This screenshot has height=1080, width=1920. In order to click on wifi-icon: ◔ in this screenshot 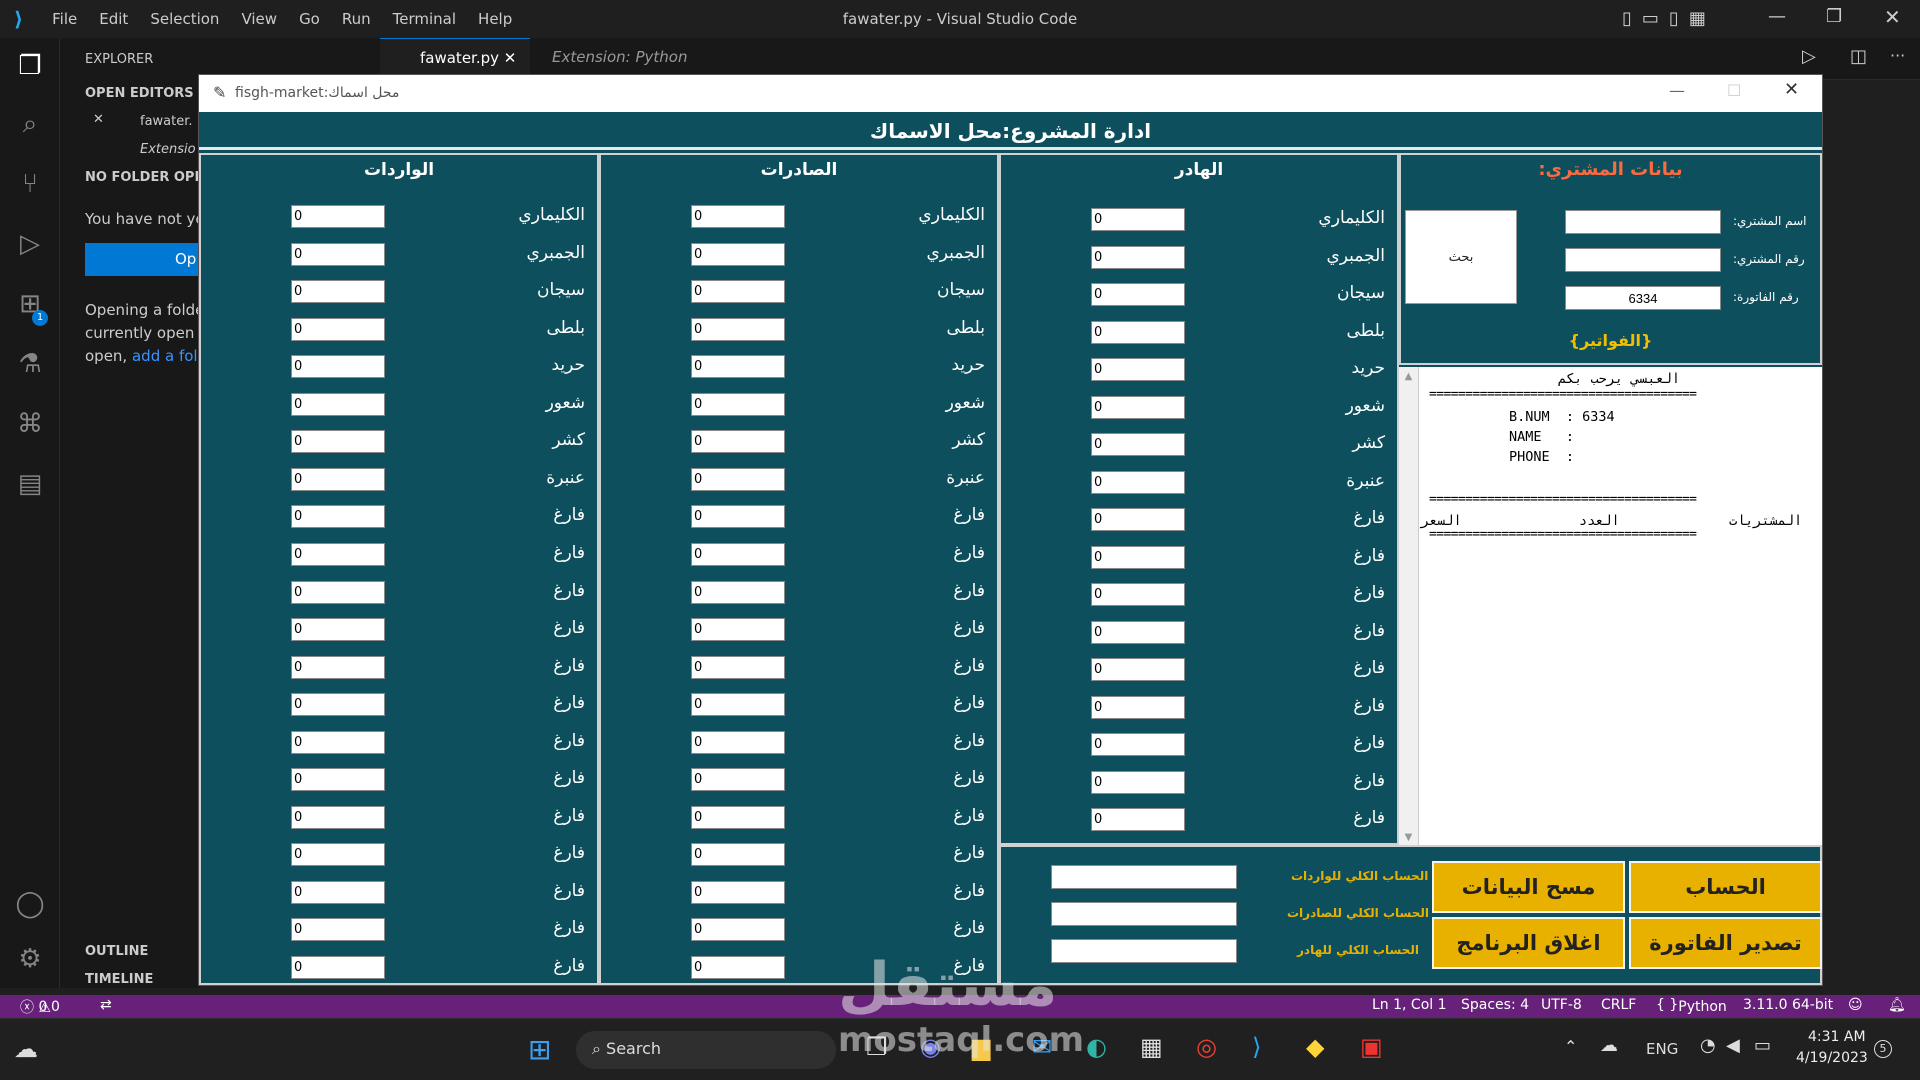, I will do `click(1708, 1045)`.